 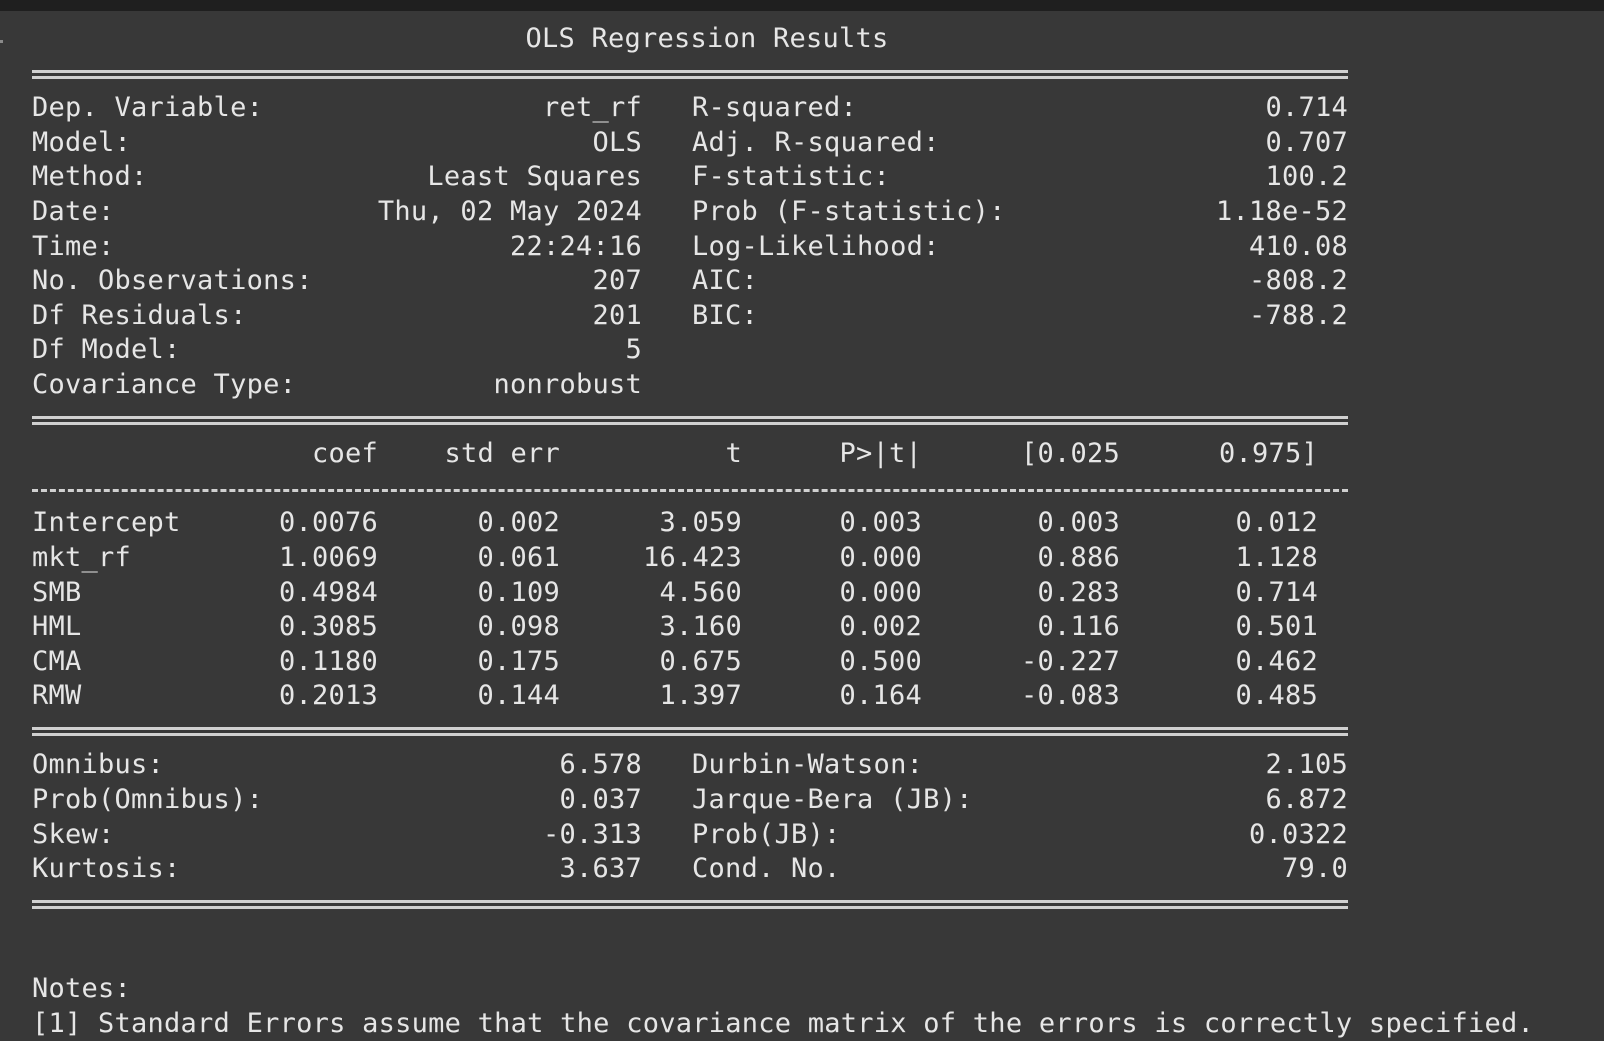 What do you see at coordinates (106, 523) in the screenshot?
I see `term-name: Intercept` at bounding box center [106, 523].